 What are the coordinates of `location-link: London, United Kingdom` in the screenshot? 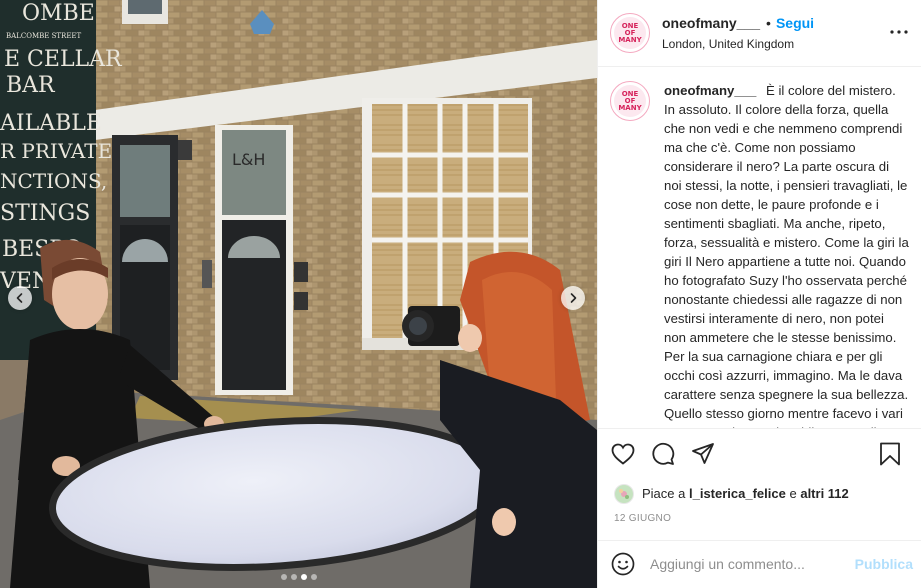 It's located at (738, 44).